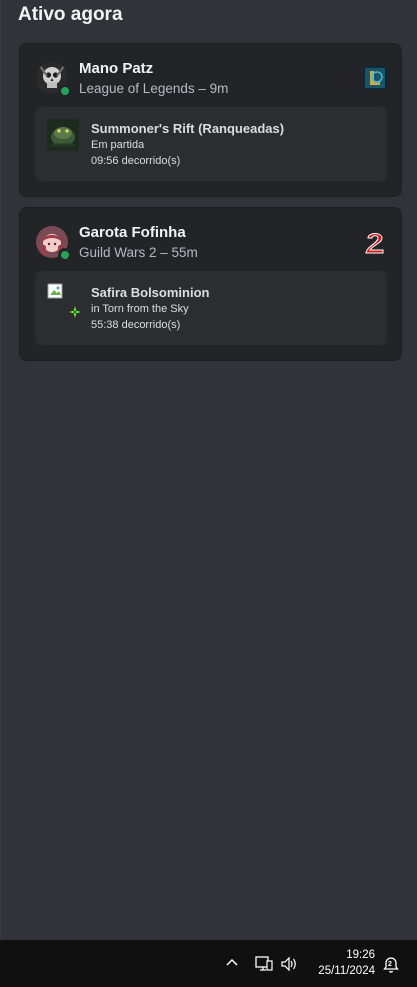 This screenshot has height=987, width=417. Describe the element at coordinates (375, 78) in the screenshot. I see `league-of-legends-icon` at that location.